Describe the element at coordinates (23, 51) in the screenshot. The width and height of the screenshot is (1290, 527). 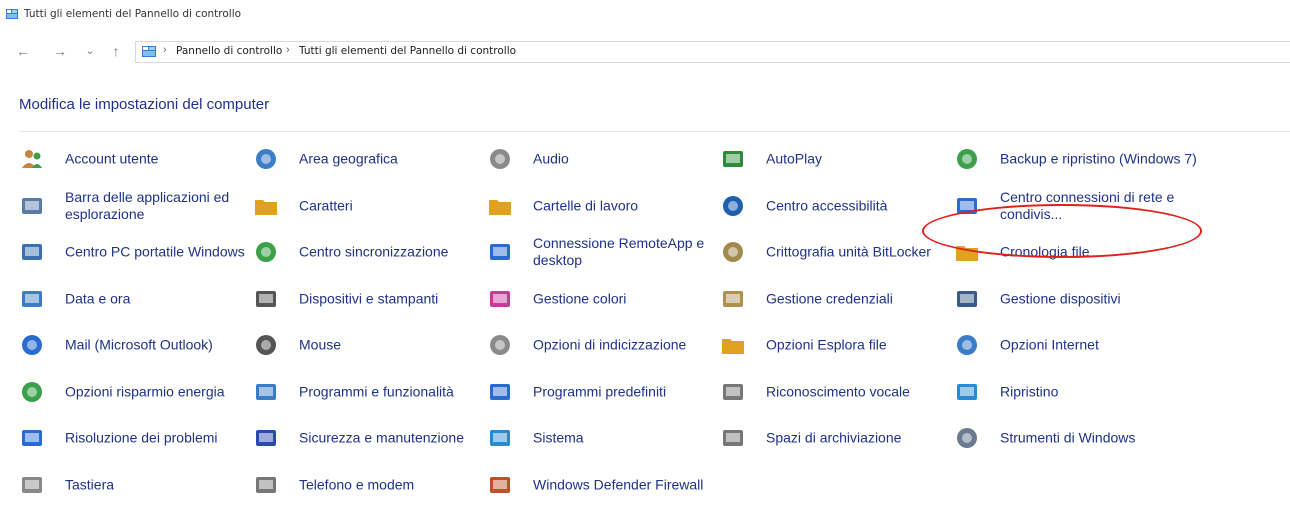
I see `back-icon: ←` at that location.